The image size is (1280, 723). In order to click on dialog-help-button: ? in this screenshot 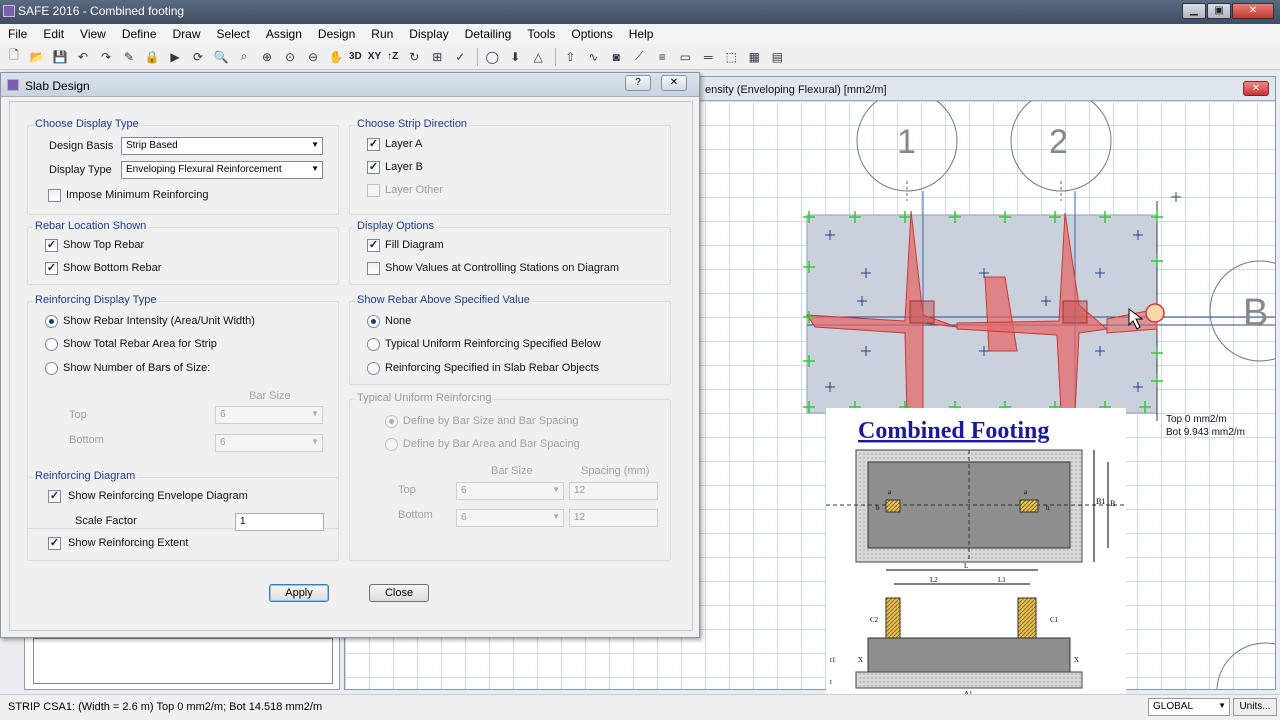, I will do `click(638, 83)`.